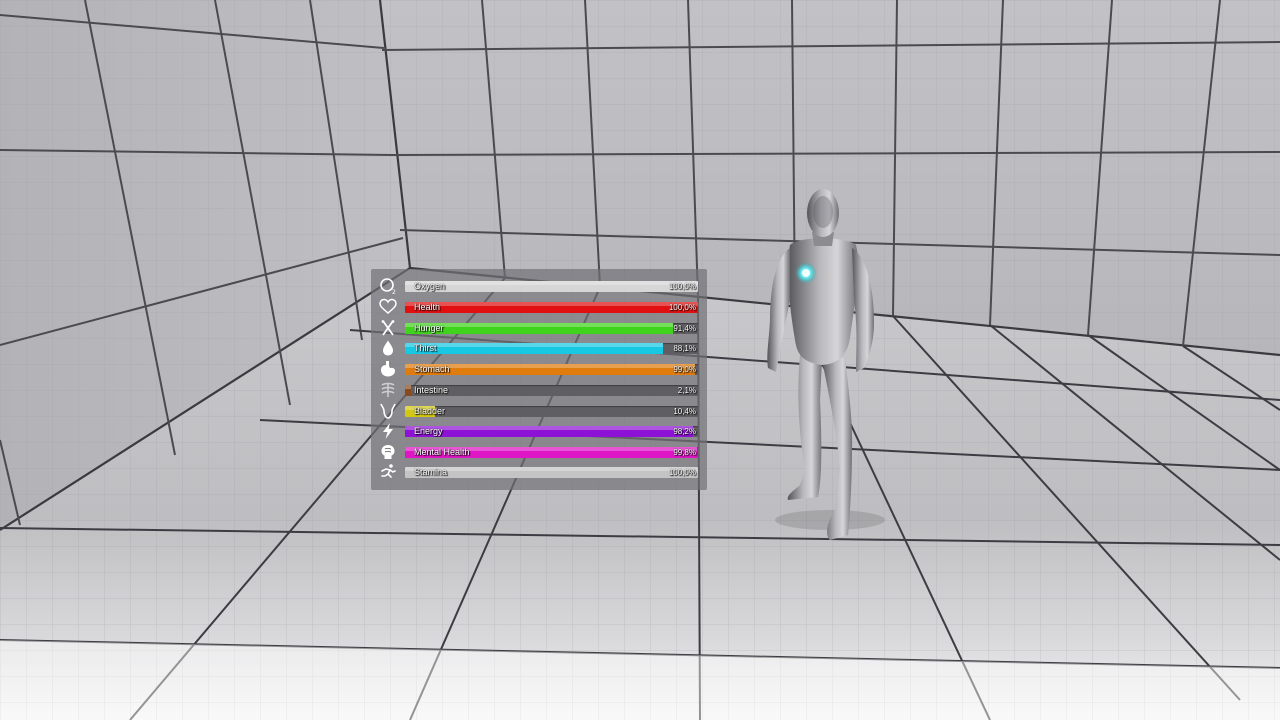  I want to click on energy-label: Energy, so click(428, 431).